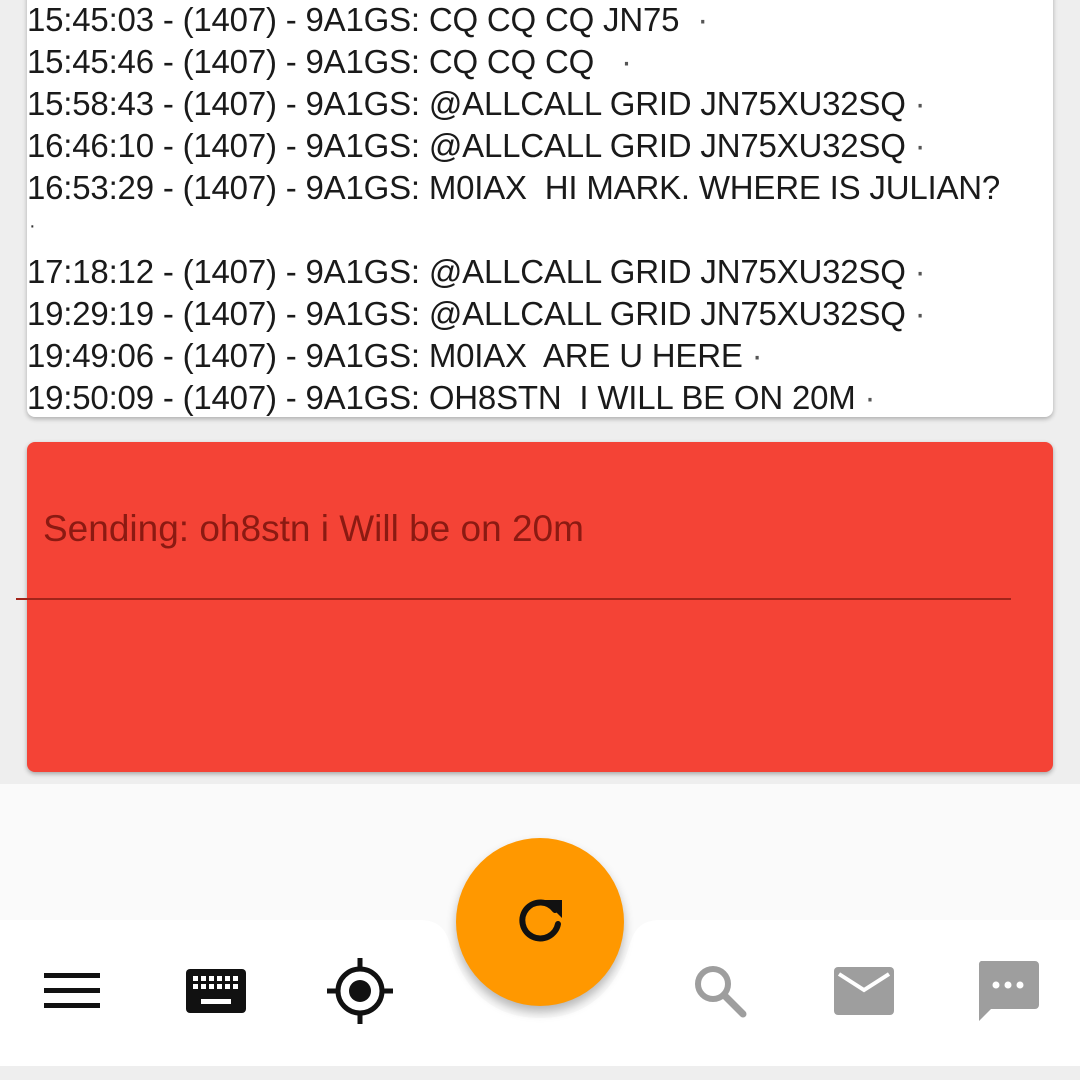 This screenshot has height=1080, width=1080. I want to click on menu-button, so click(72, 993).